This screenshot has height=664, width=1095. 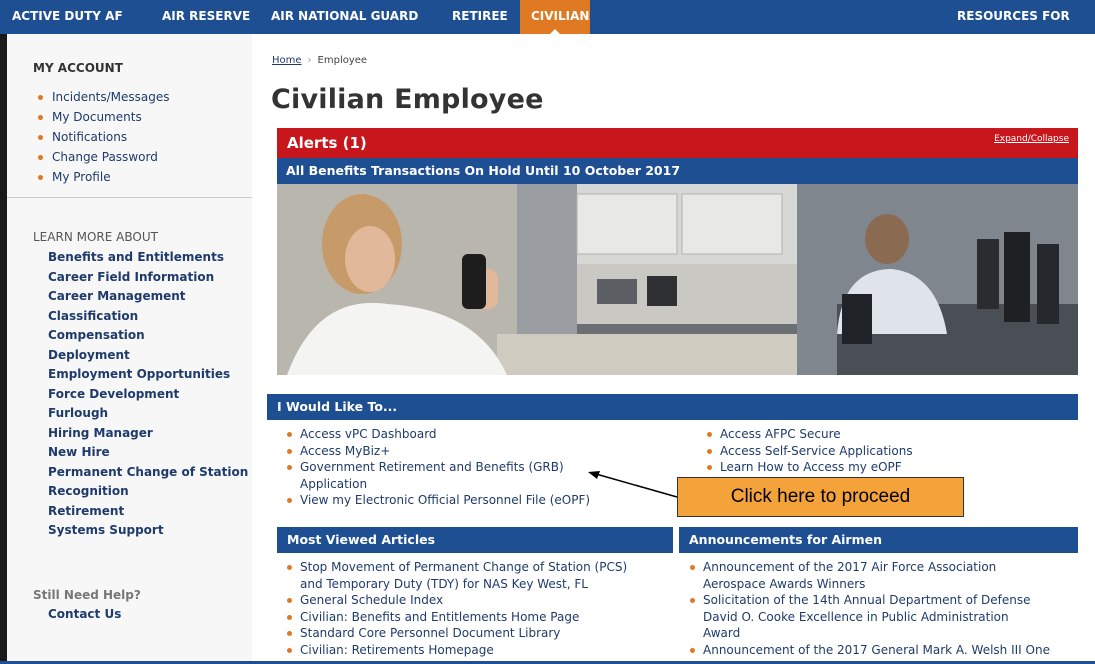 What do you see at coordinates (333, 484) in the screenshot?
I see `grb-line-2: Application` at bounding box center [333, 484].